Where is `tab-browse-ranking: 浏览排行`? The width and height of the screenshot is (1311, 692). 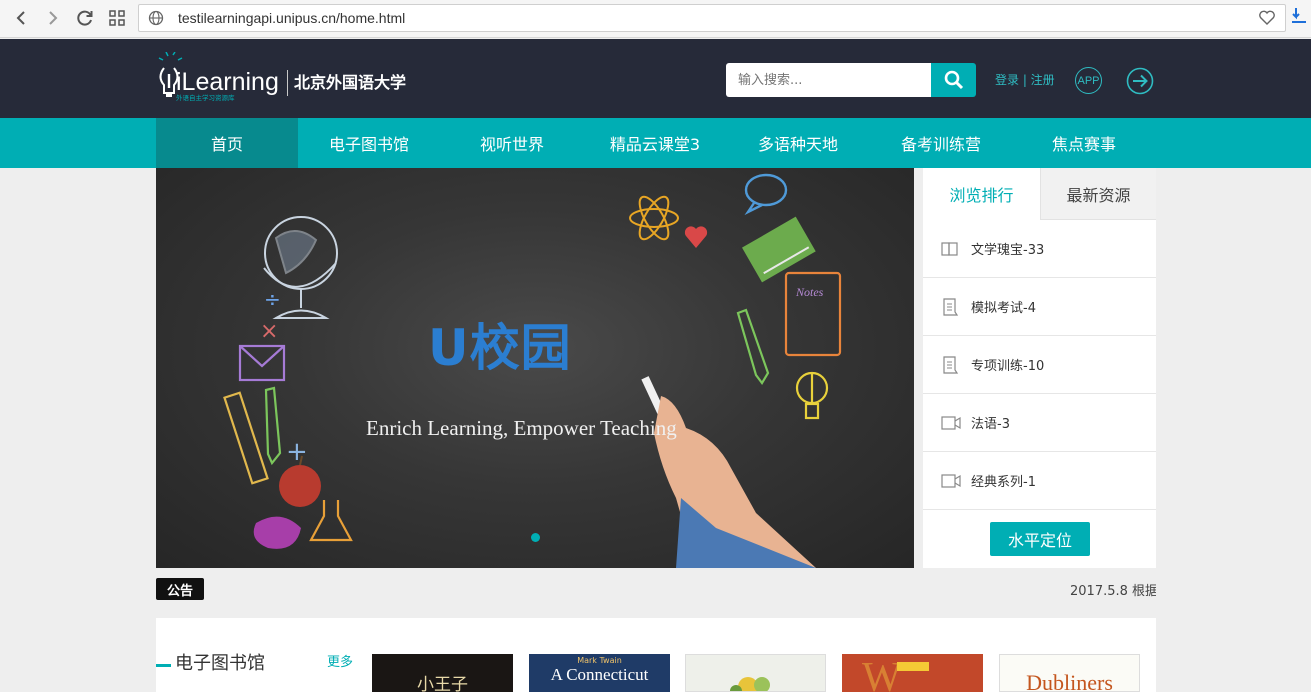 tab-browse-ranking: 浏览排行 is located at coordinates (981, 194).